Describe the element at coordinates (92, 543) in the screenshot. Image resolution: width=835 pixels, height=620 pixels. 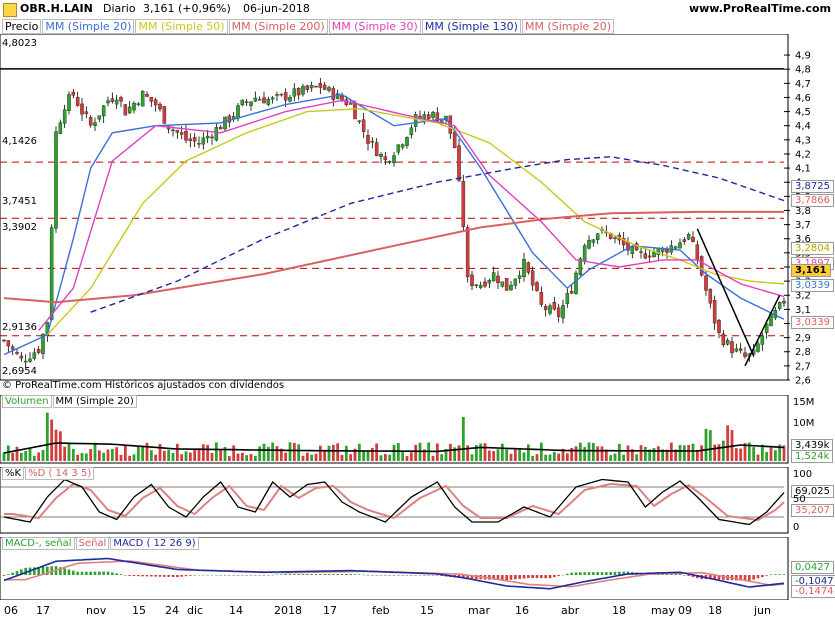
I see `macd-signal-label: Señal` at that location.